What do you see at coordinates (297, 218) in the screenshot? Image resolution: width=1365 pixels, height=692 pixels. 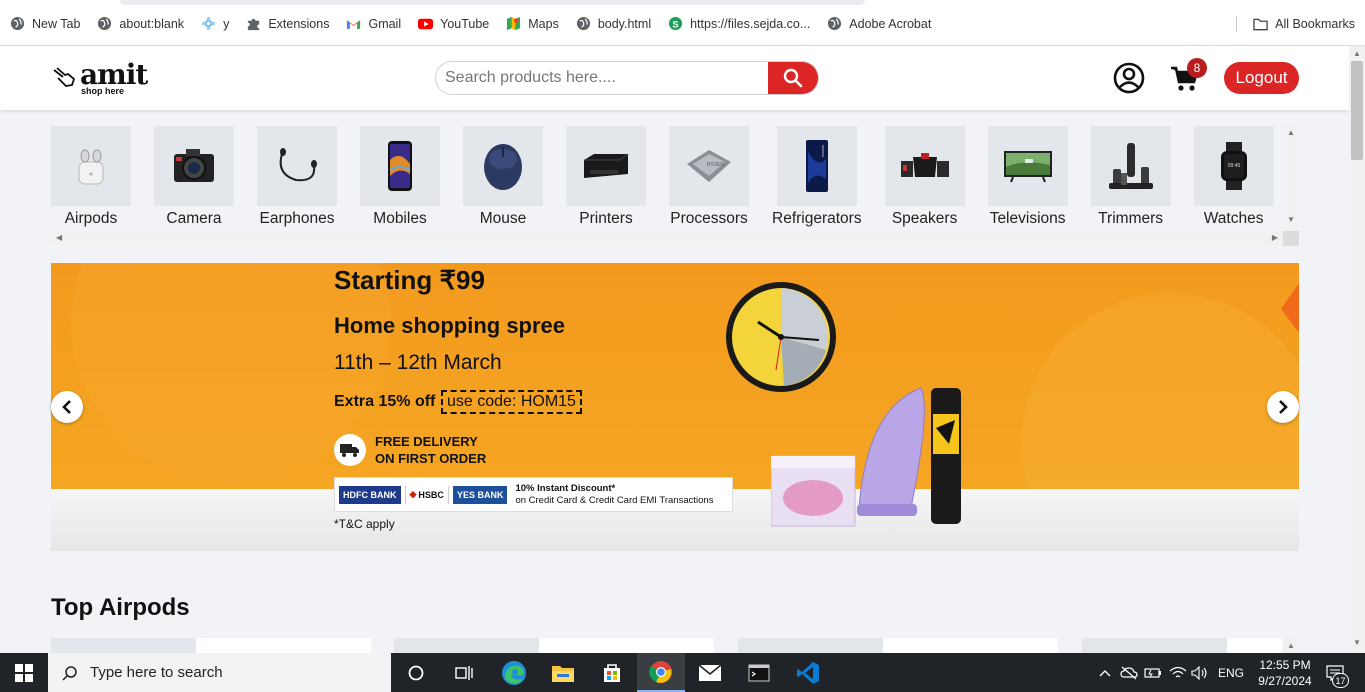 I see `category-label: Earphones` at bounding box center [297, 218].